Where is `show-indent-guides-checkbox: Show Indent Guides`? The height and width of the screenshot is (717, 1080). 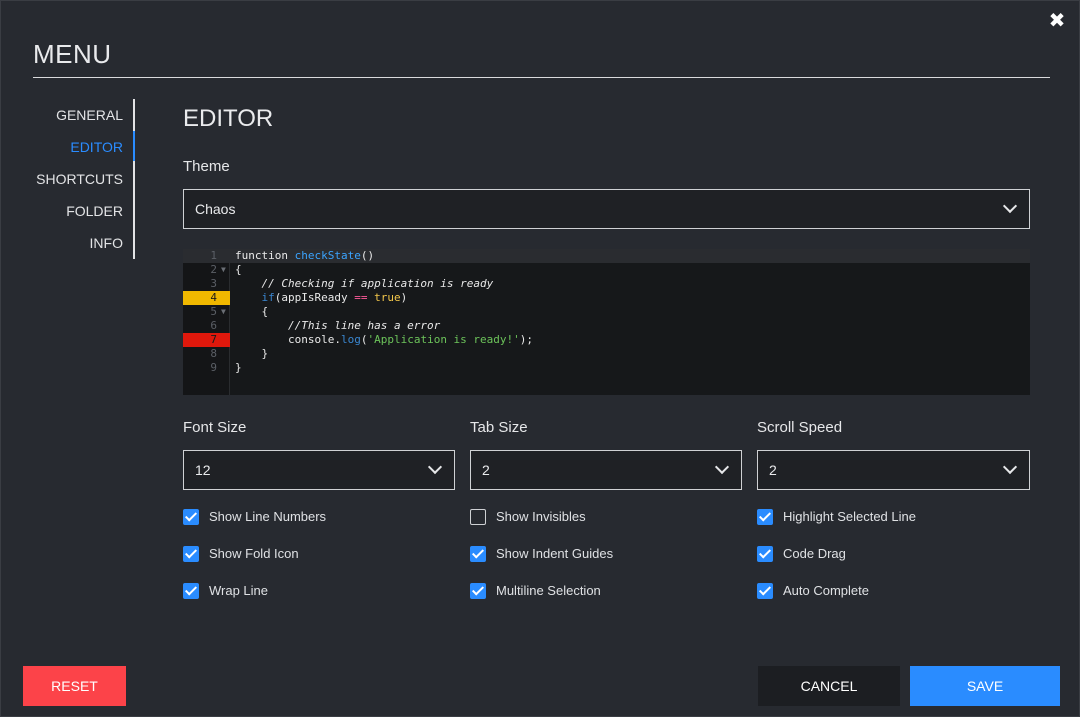
show-indent-guides-checkbox: Show Indent Guides is located at coordinates (541, 554).